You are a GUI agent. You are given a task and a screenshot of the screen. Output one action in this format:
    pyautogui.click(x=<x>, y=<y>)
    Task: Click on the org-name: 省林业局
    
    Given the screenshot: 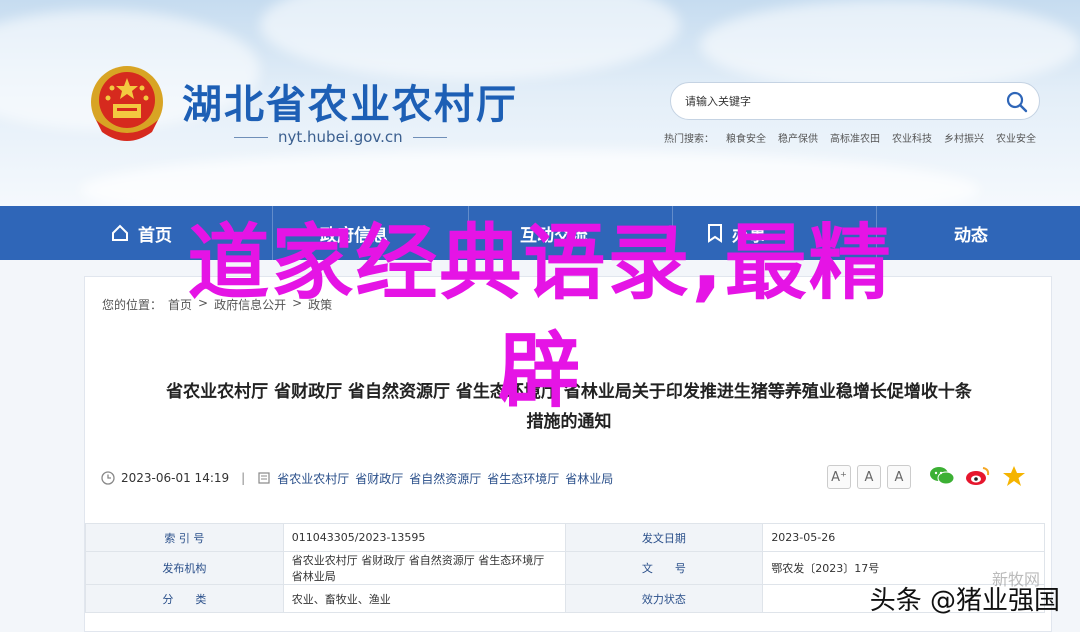 What is the action you would take?
    pyautogui.click(x=589, y=478)
    